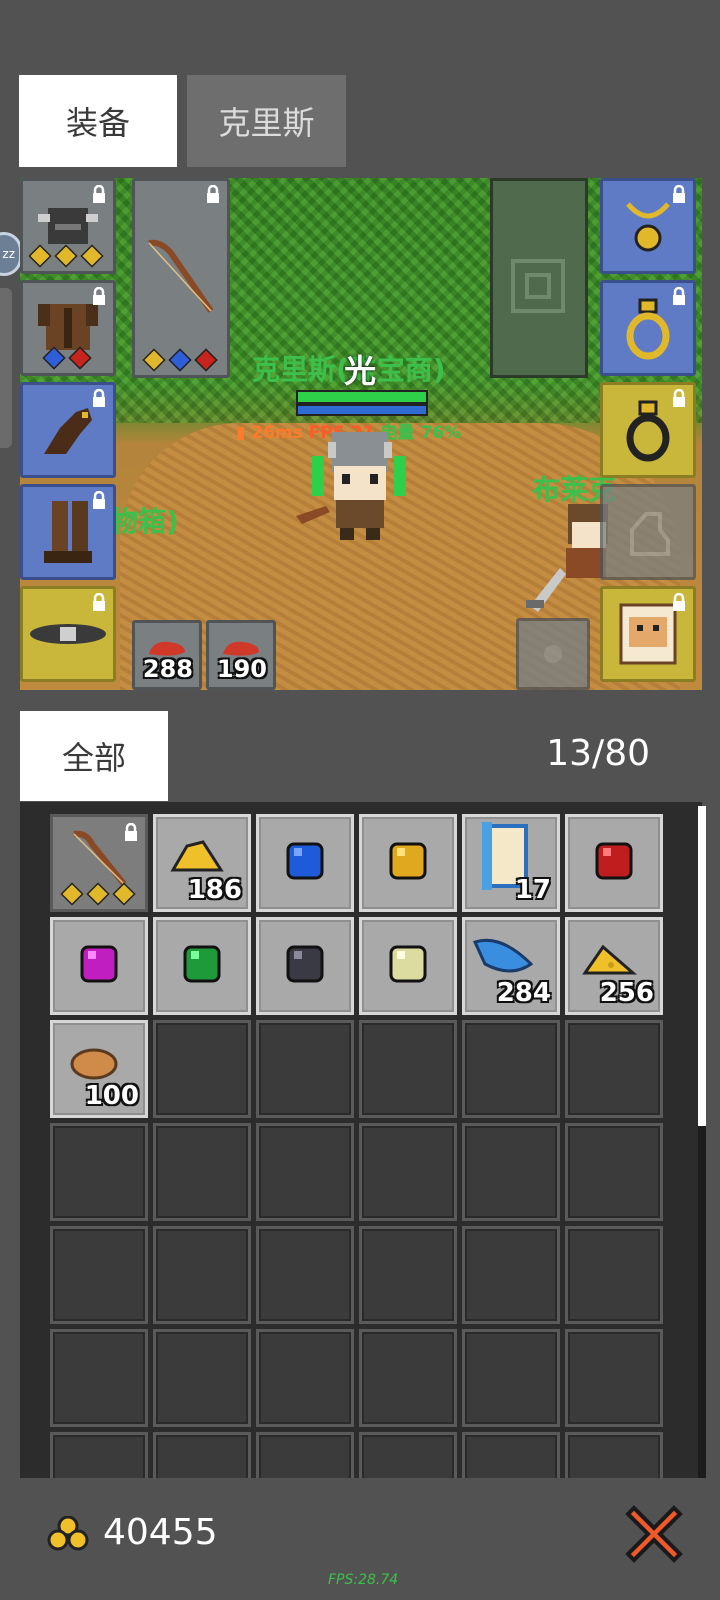  I want to click on item-quantity: 284, so click(523, 993).